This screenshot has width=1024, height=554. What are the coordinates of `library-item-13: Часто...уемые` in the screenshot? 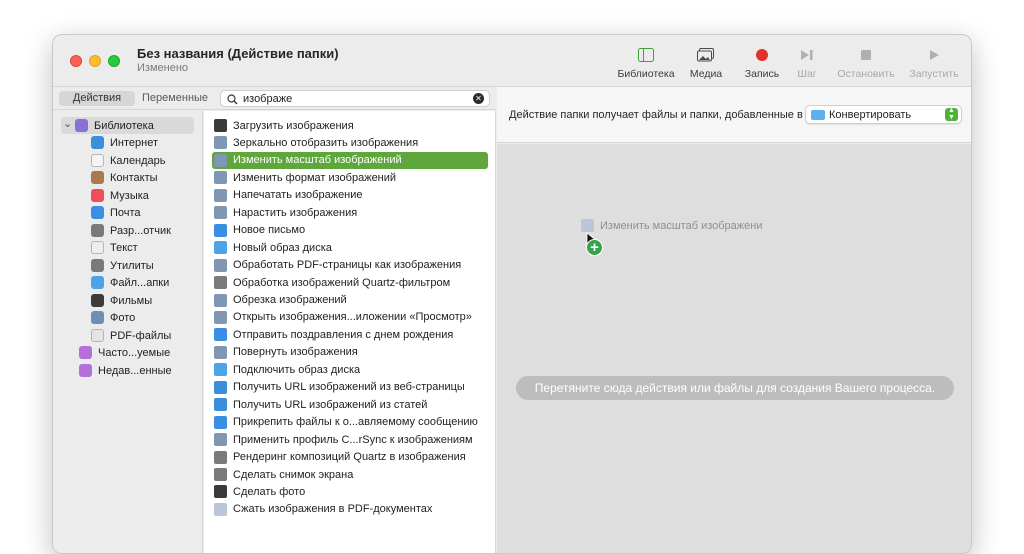 It's located at (124, 352).